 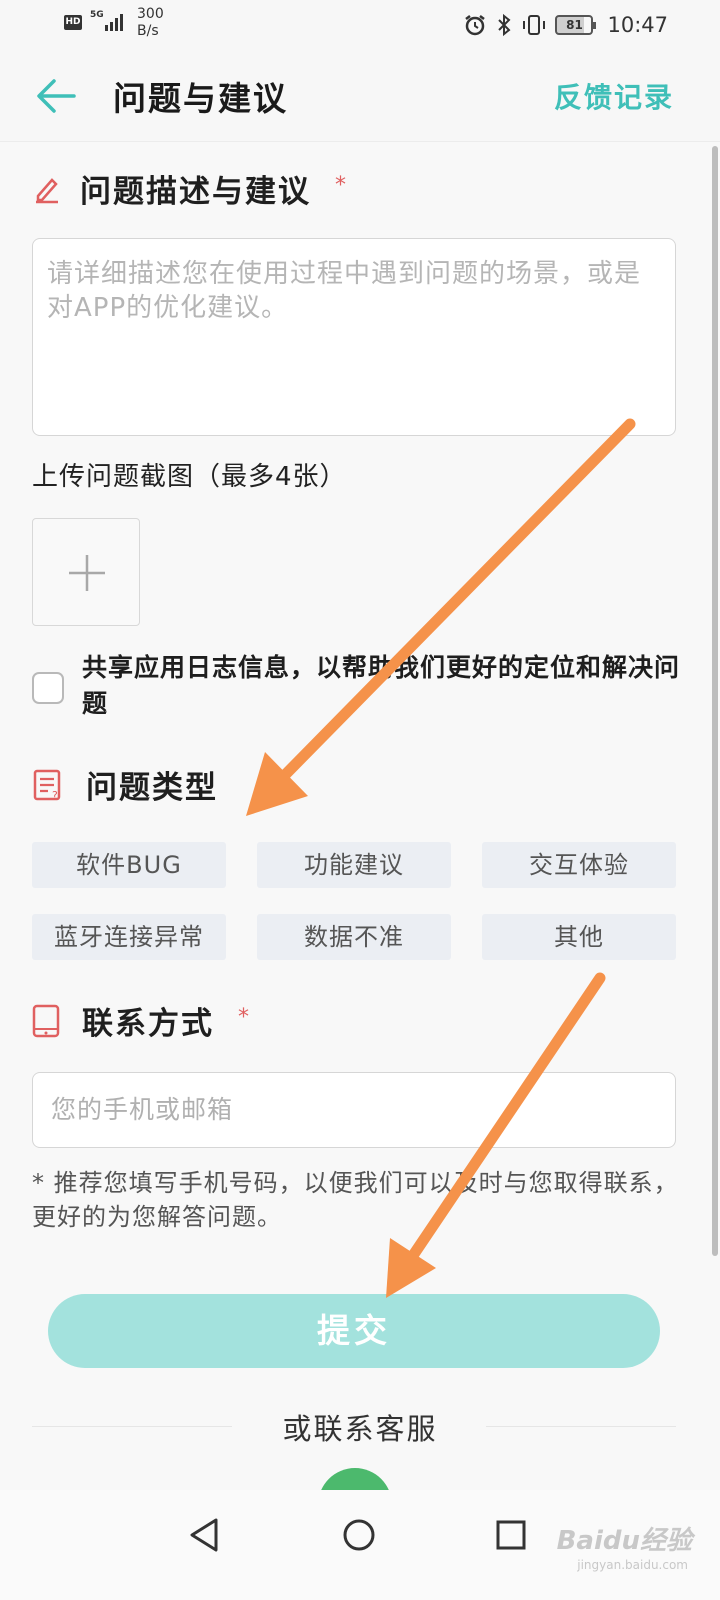 What do you see at coordinates (355, 1479) in the screenshot?
I see `customer-service-button` at bounding box center [355, 1479].